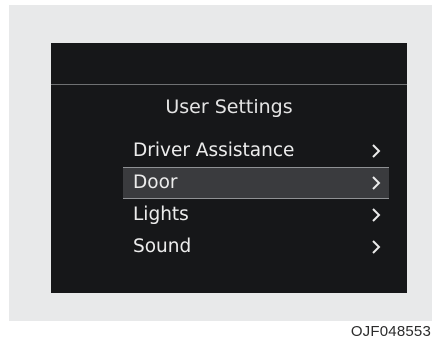  What do you see at coordinates (229, 84) in the screenshot?
I see `top-divider` at bounding box center [229, 84].